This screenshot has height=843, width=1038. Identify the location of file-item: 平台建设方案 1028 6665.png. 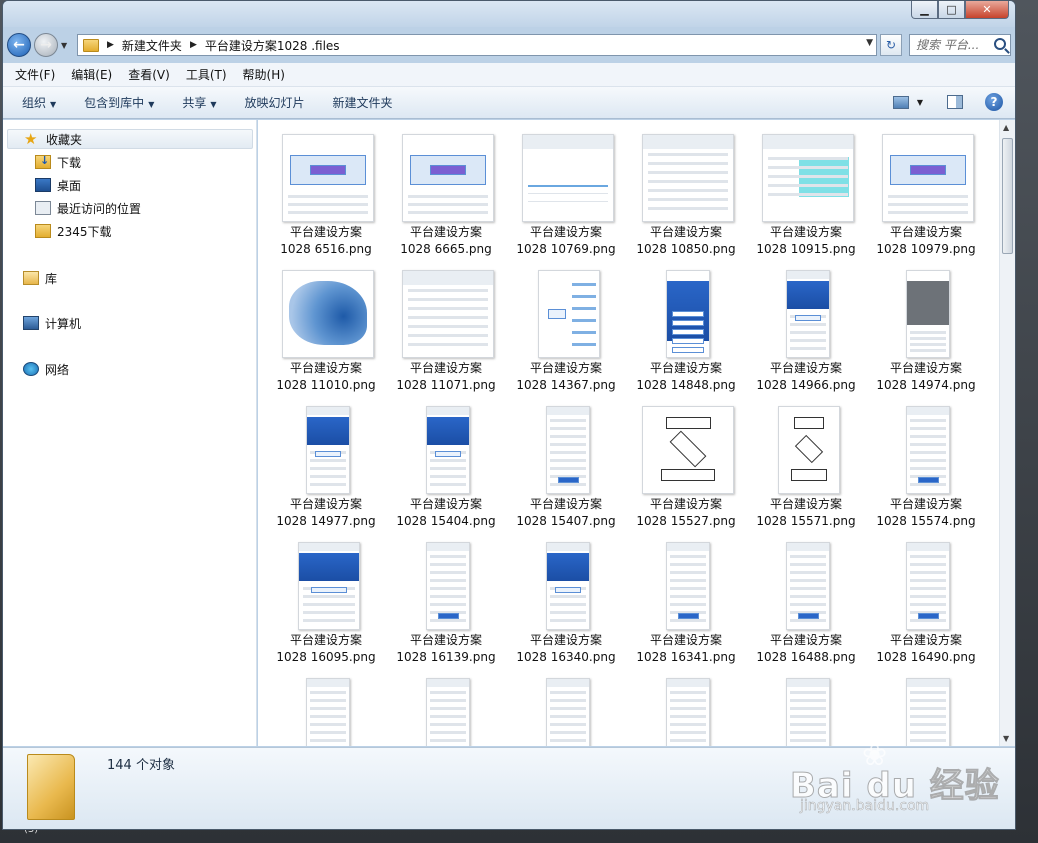
(446, 194).